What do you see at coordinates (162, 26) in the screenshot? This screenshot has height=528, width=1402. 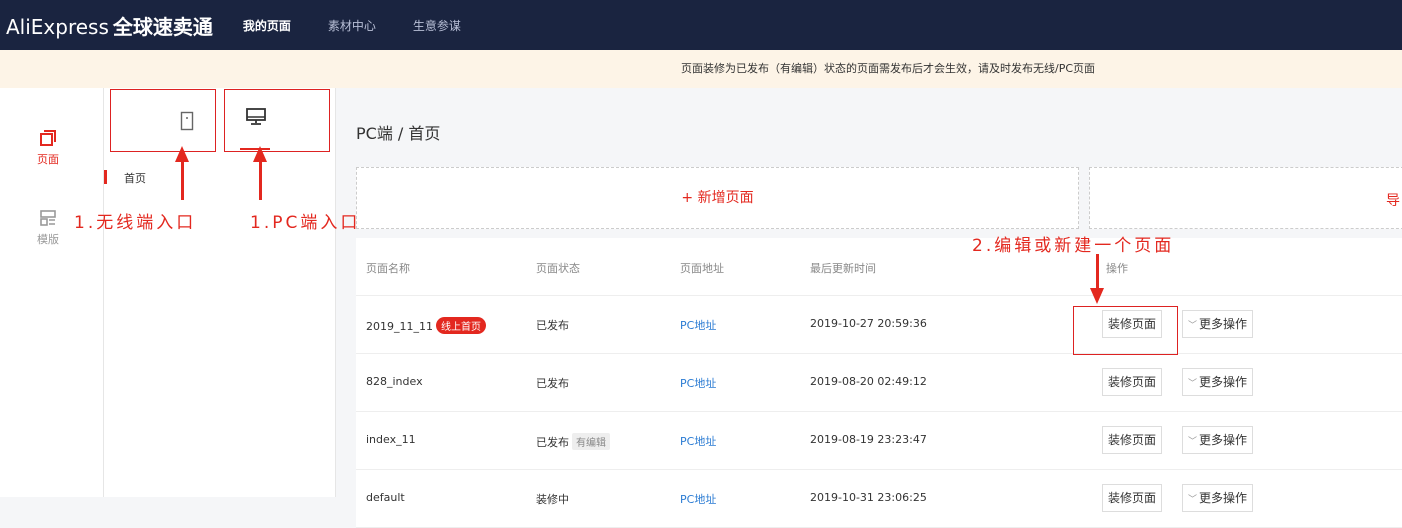 I see `logo-cn-text: 全球速卖通` at bounding box center [162, 26].